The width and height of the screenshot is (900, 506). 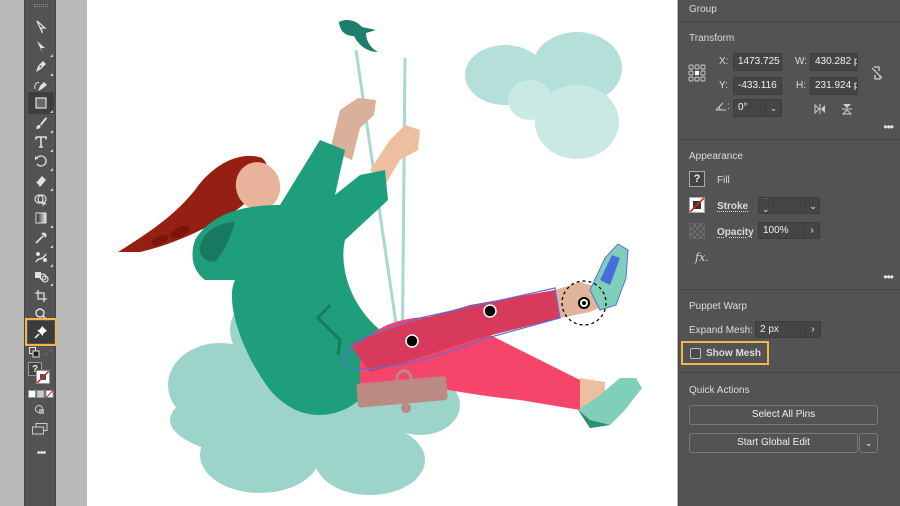 I want to click on blend-icon, so click(x=41, y=257).